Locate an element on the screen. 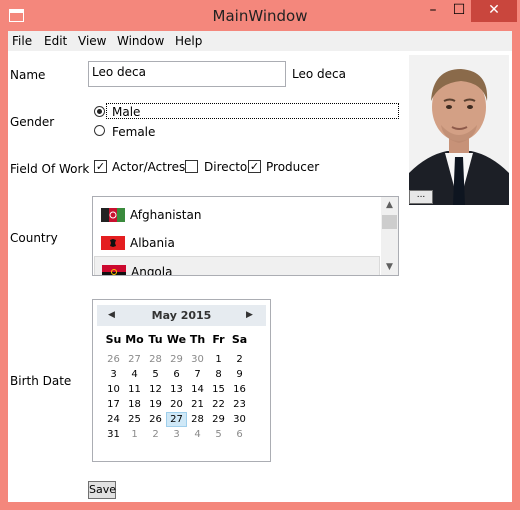 The width and height of the screenshot is (520, 510). list-item-selected: Angola is located at coordinates (237, 266).